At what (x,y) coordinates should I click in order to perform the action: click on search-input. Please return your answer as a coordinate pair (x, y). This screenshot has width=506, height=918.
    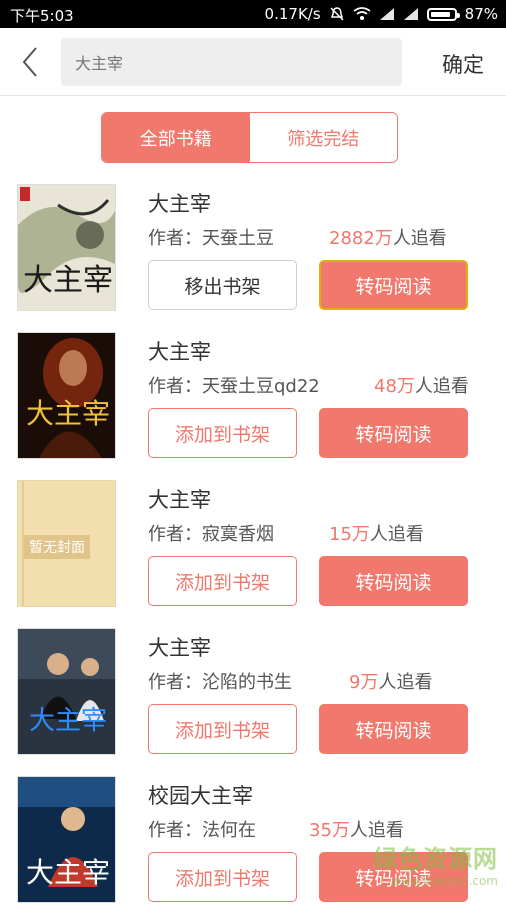
    Looking at the image, I should click on (231, 62).